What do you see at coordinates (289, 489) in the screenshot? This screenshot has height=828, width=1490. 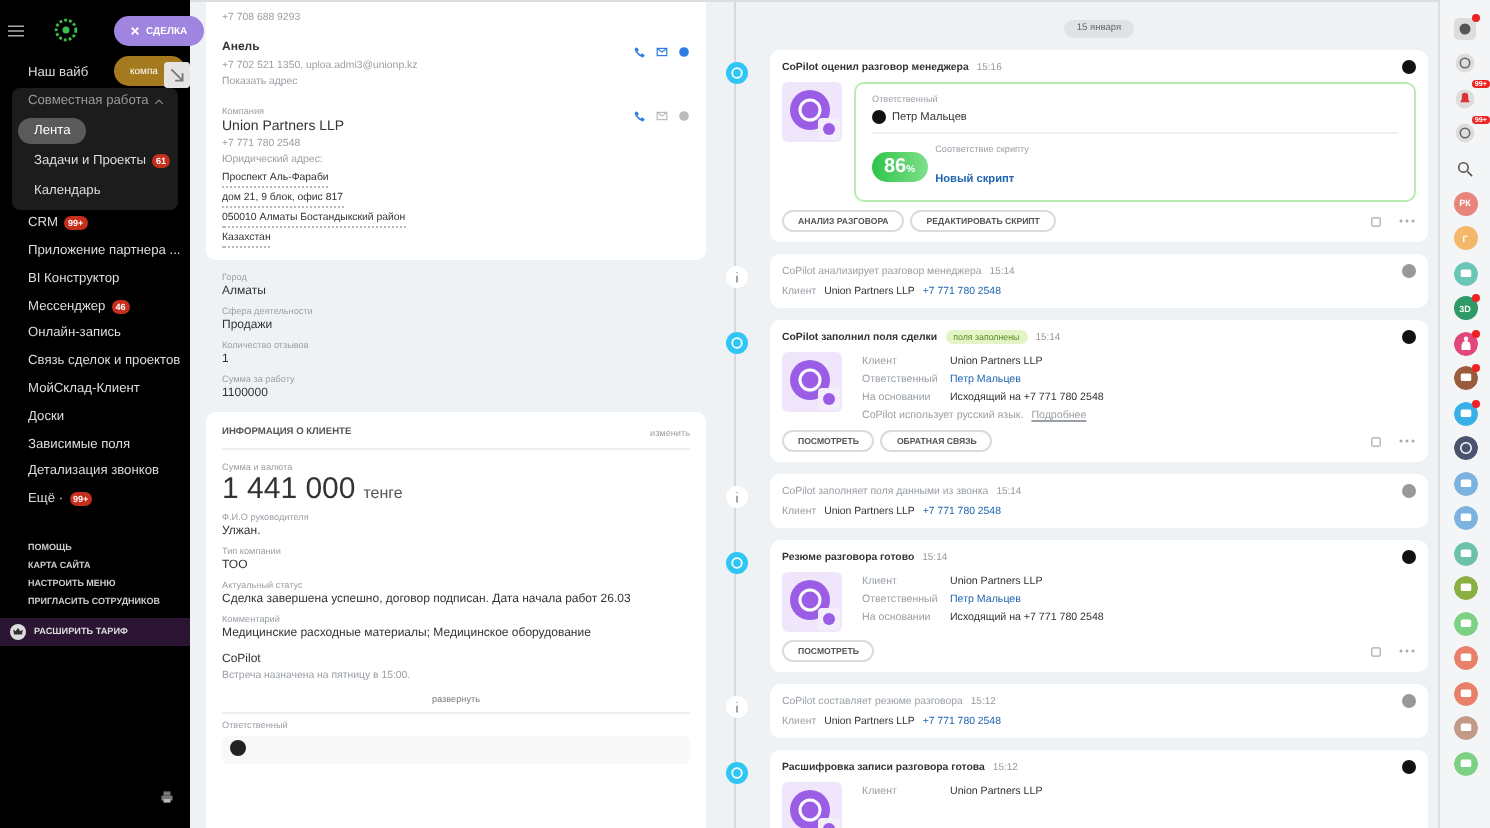 I see `amount-value: 1 441 000` at bounding box center [289, 489].